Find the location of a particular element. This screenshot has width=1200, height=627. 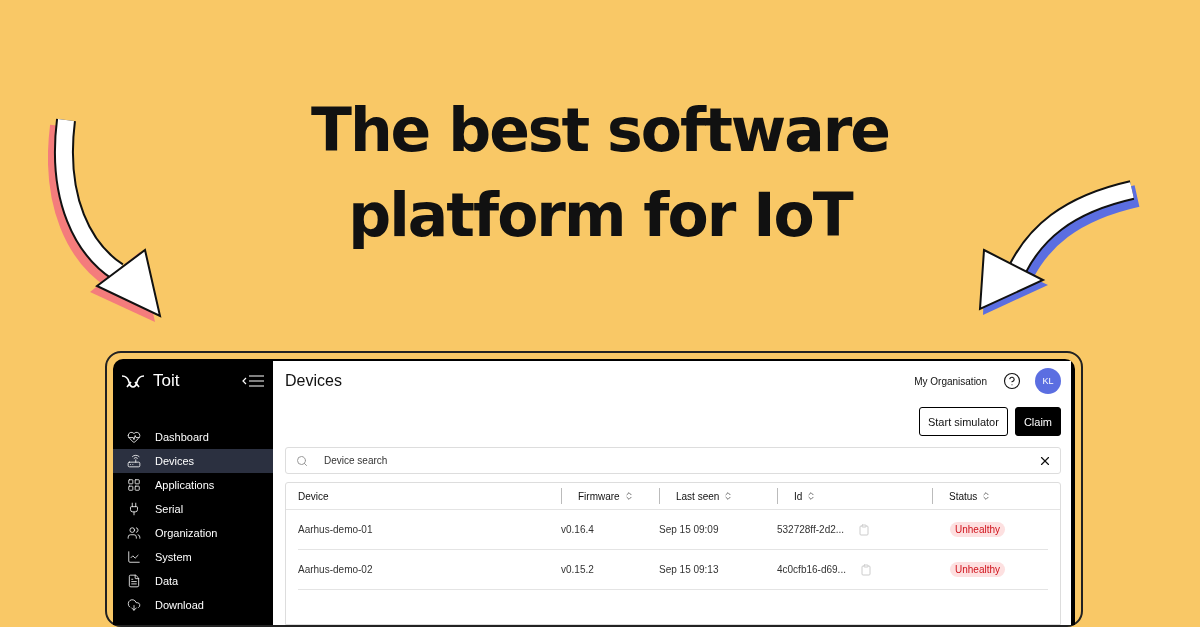

column-header: Firmware is located at coordinates (599, 496).